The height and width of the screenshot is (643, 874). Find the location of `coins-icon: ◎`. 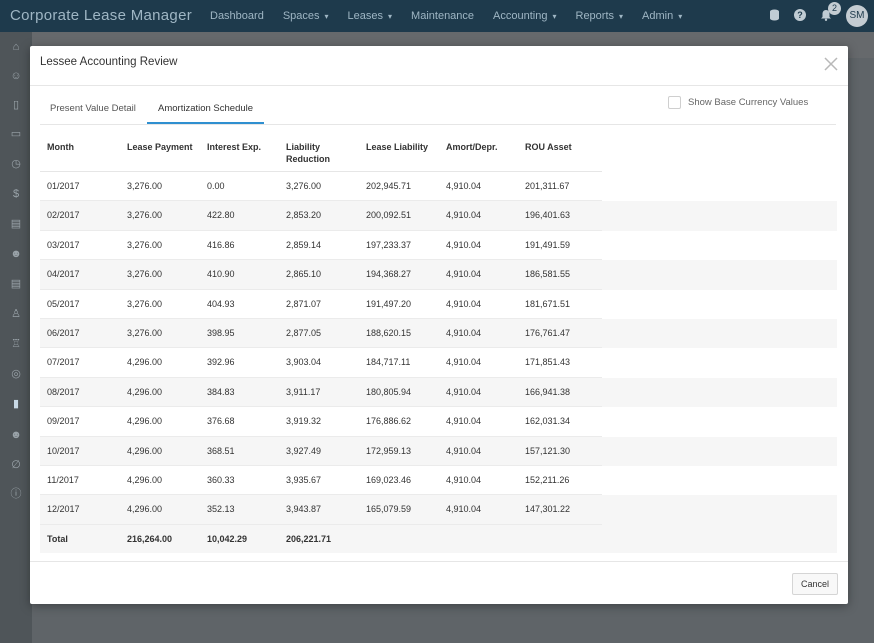

coins-icon: ◎ is located at coordinates (16, 374).